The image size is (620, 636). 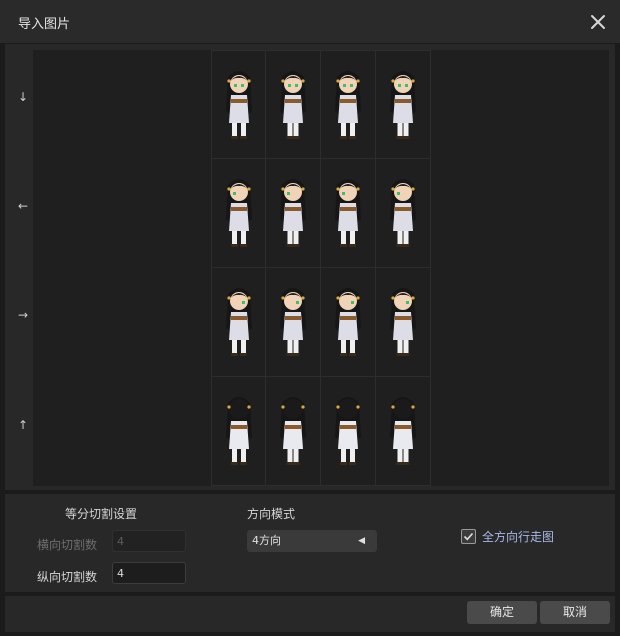 I want to click on close-icon, so click(x=598, y=22).